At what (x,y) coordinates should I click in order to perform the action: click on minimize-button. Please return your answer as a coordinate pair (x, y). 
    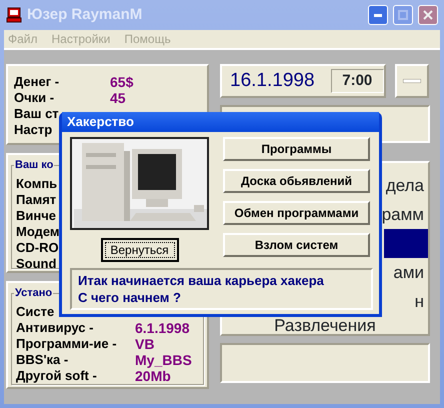
    Looking at the image, I should click on (378, 15).